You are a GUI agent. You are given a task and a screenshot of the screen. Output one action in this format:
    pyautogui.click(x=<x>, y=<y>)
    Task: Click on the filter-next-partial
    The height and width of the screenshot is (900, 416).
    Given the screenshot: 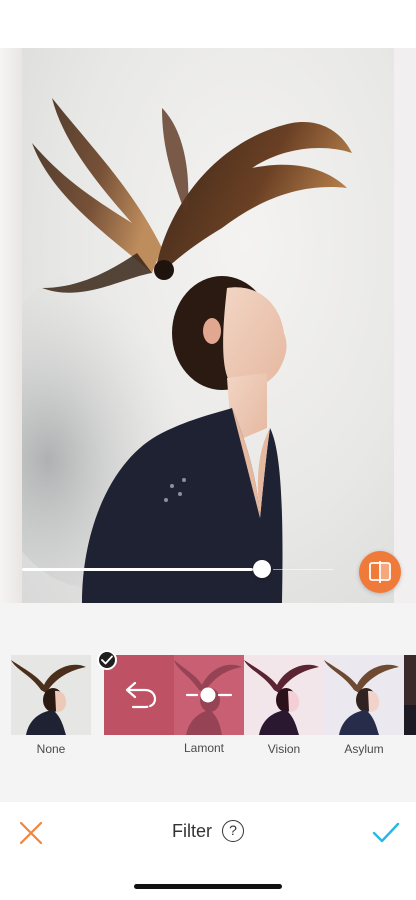 What is the action you would take?
    pyautogui.click(x=410, y=695)
    